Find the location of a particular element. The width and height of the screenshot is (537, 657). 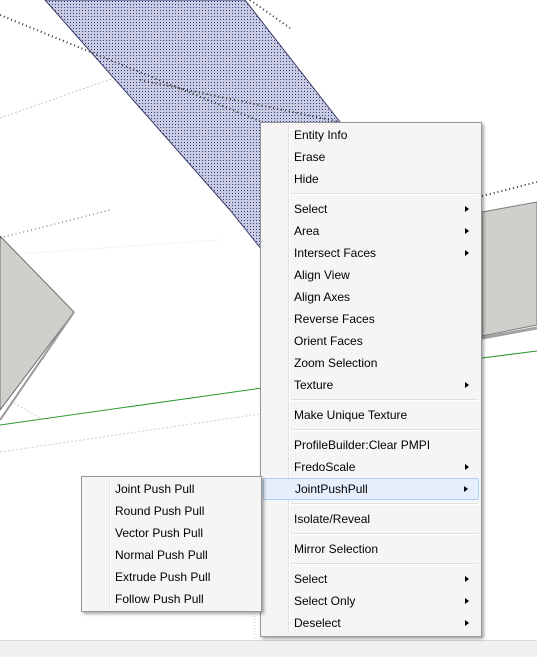

menu-item-label: Area is located at coordinates (307, 231).